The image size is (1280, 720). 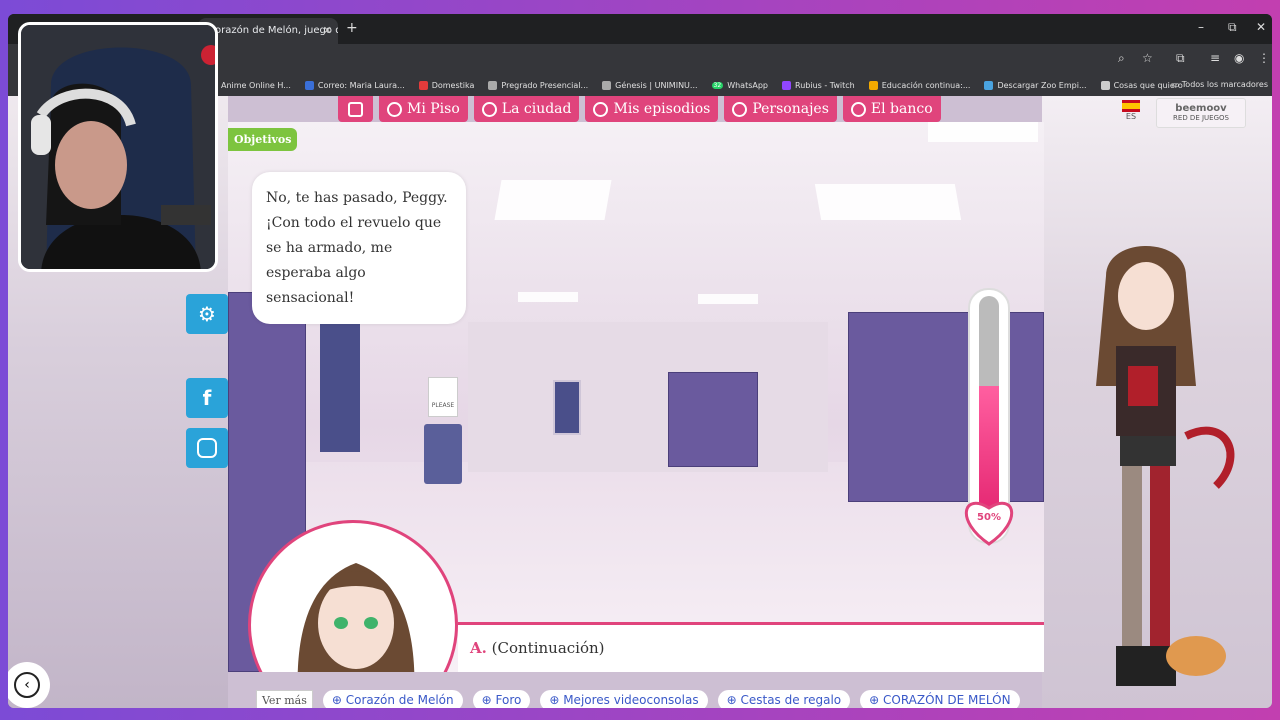 I want to click on bookmark-item: 32 WhatsApp, so click(x=740, y=85).